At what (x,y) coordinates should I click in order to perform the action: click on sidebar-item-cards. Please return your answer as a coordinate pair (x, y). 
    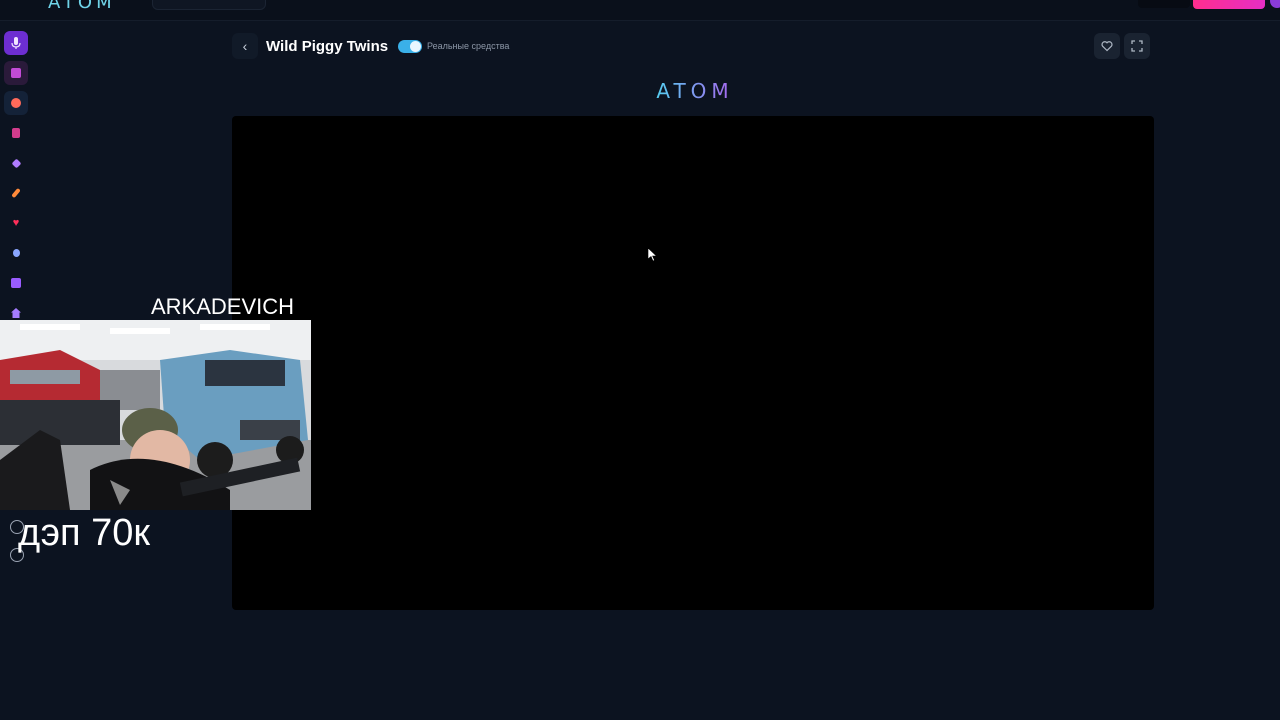
    Looking at the image, I should click on (16, 133).